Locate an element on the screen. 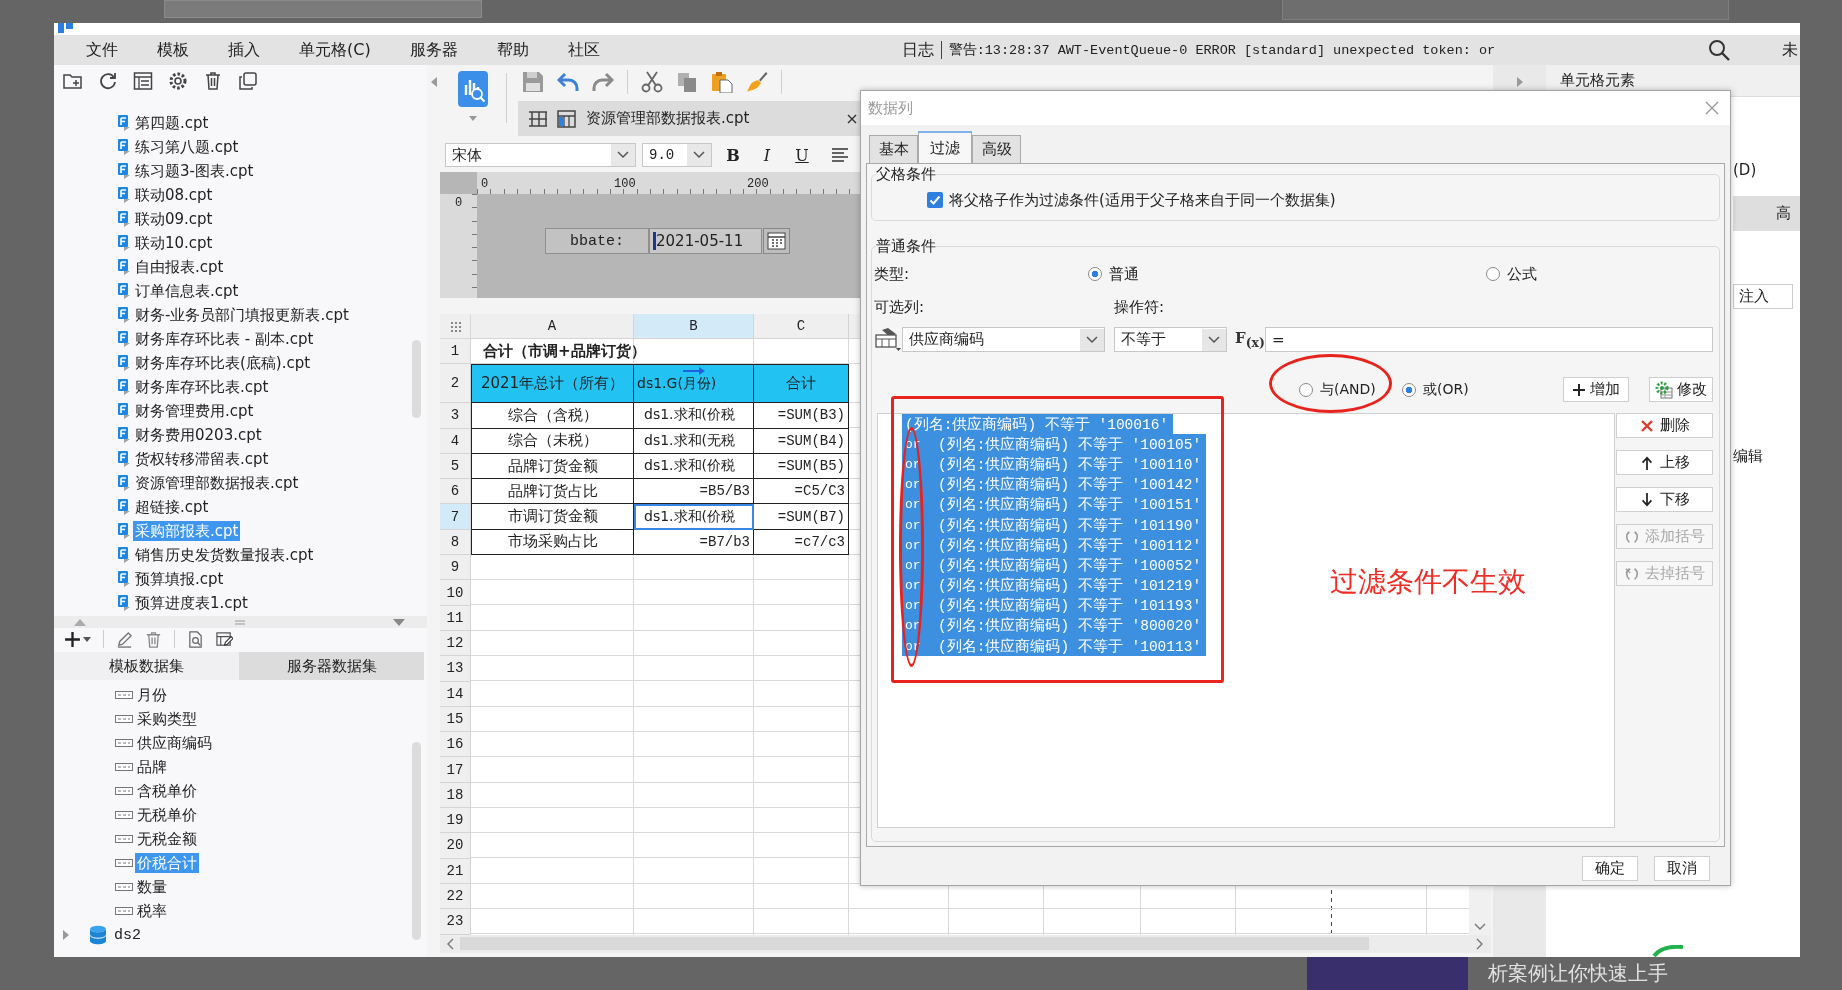 The image size is (1842, 990). file-item: 订单信息表.cpt is located at coordinates (187, 291).